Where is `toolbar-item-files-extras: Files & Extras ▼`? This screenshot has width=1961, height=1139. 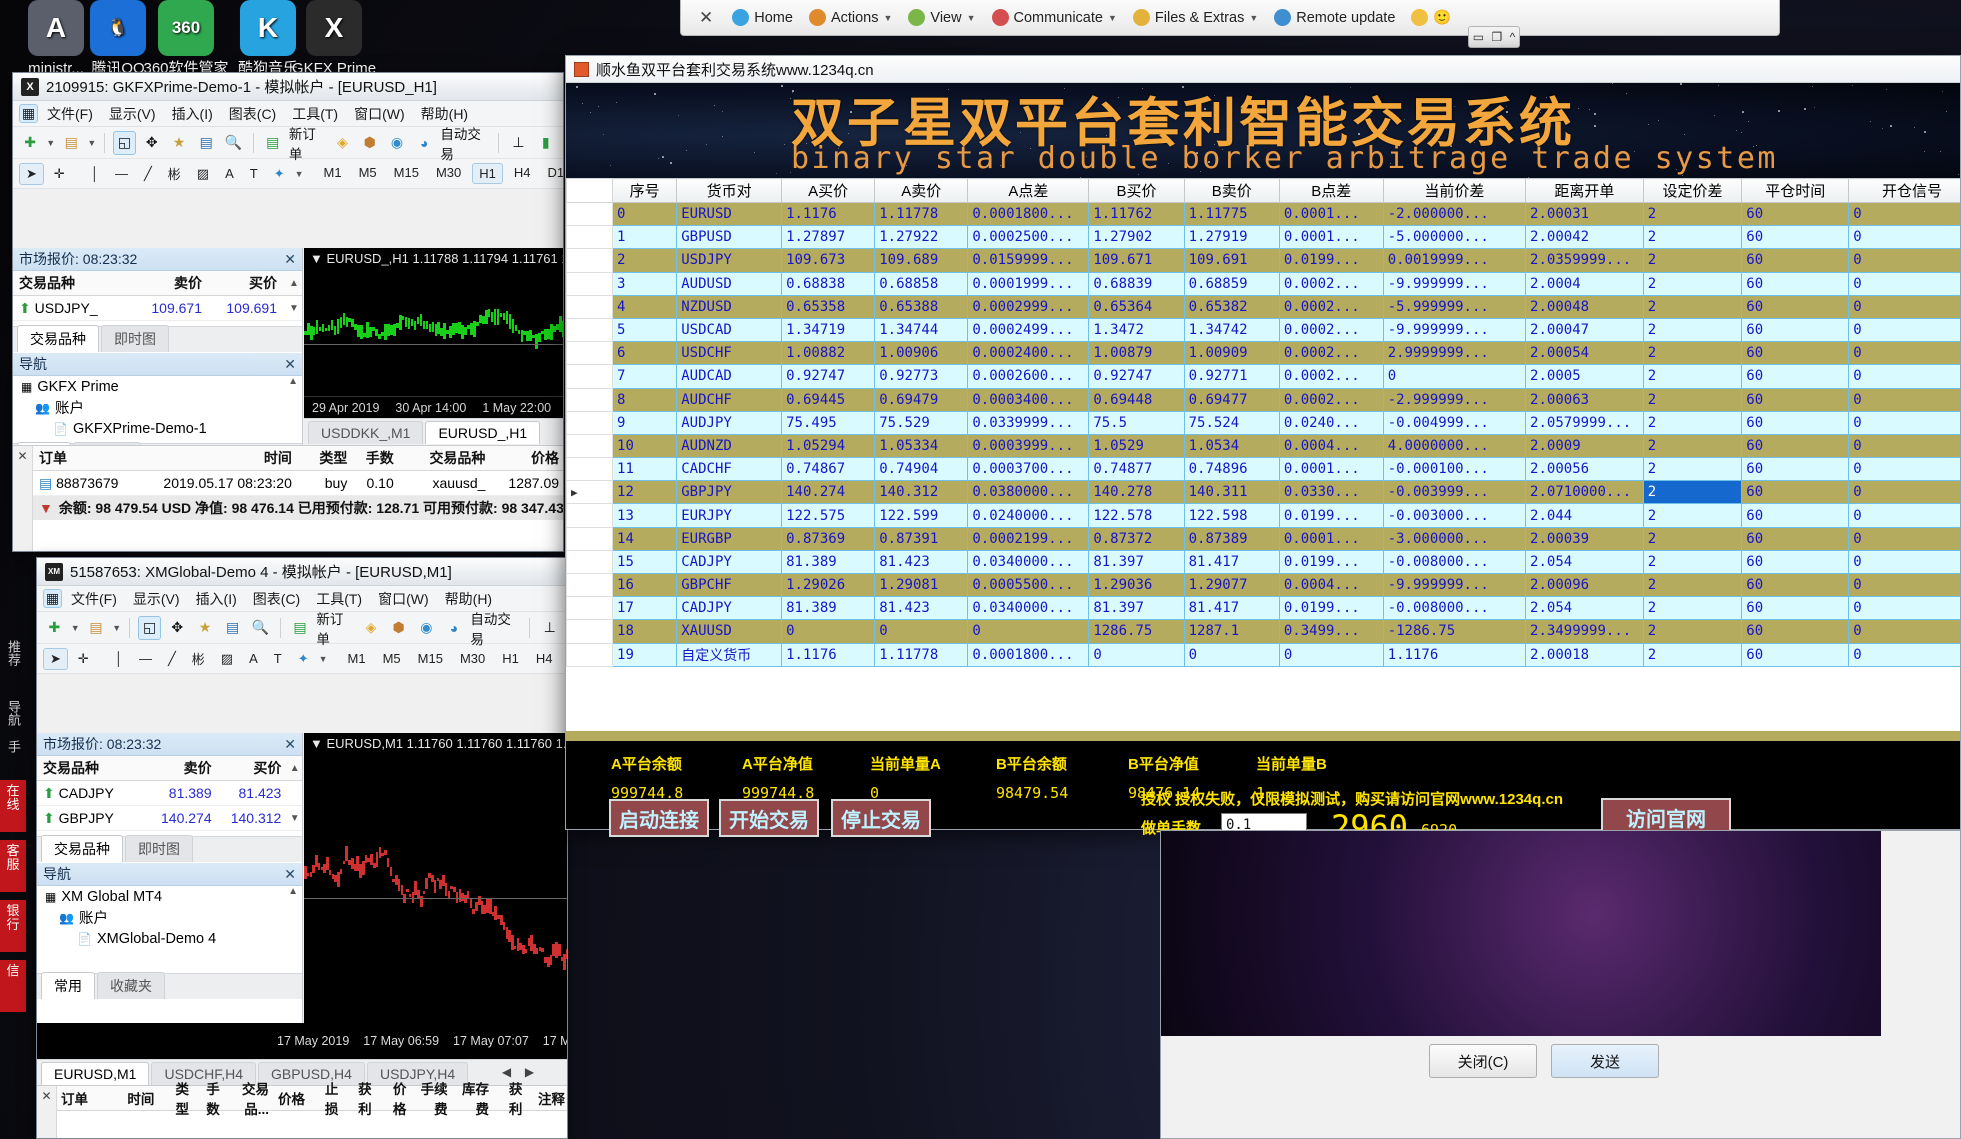 toolbar-item-files-extras: Files & Extras ▼ is located at coordinates (1195, 17).